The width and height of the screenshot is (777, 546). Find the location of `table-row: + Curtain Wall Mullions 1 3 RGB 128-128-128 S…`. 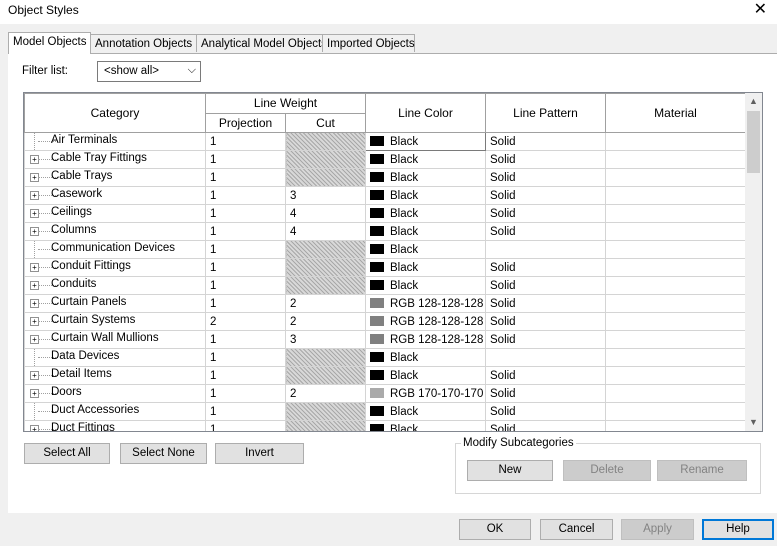

table-row: + Curtain Wall Mullions 1 3 RGB 128-128-128 S… is located at coordinates (385, 339).